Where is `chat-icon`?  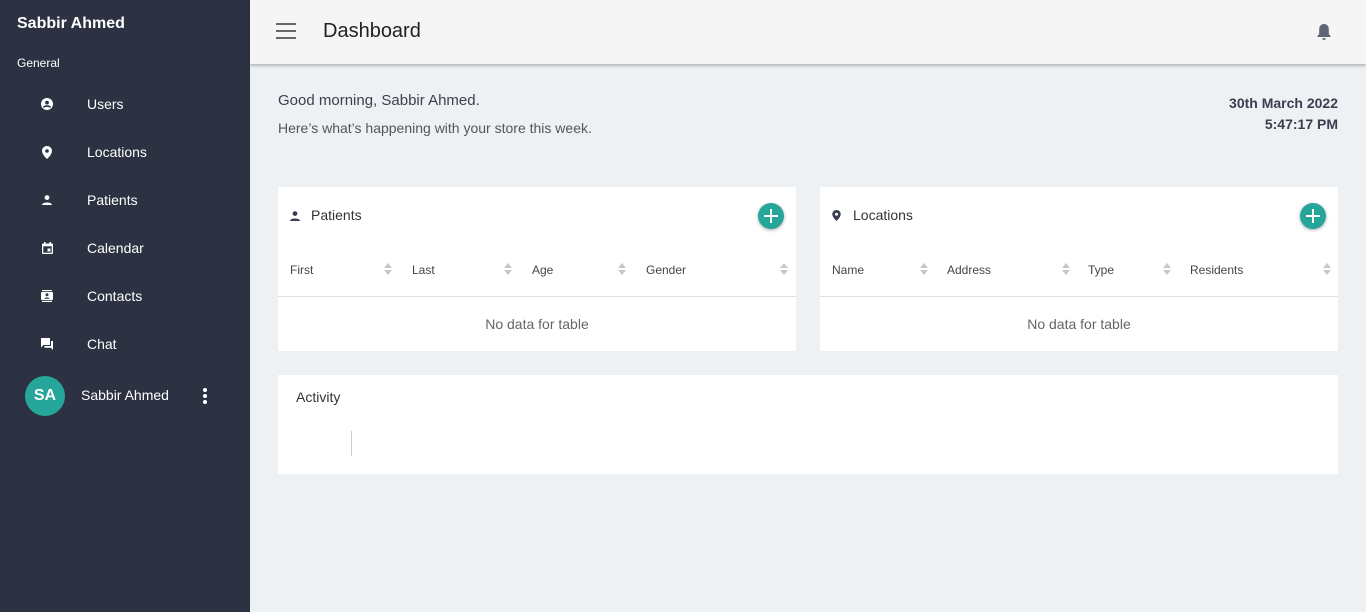 chat-icon is located at coordinates (47, 344).